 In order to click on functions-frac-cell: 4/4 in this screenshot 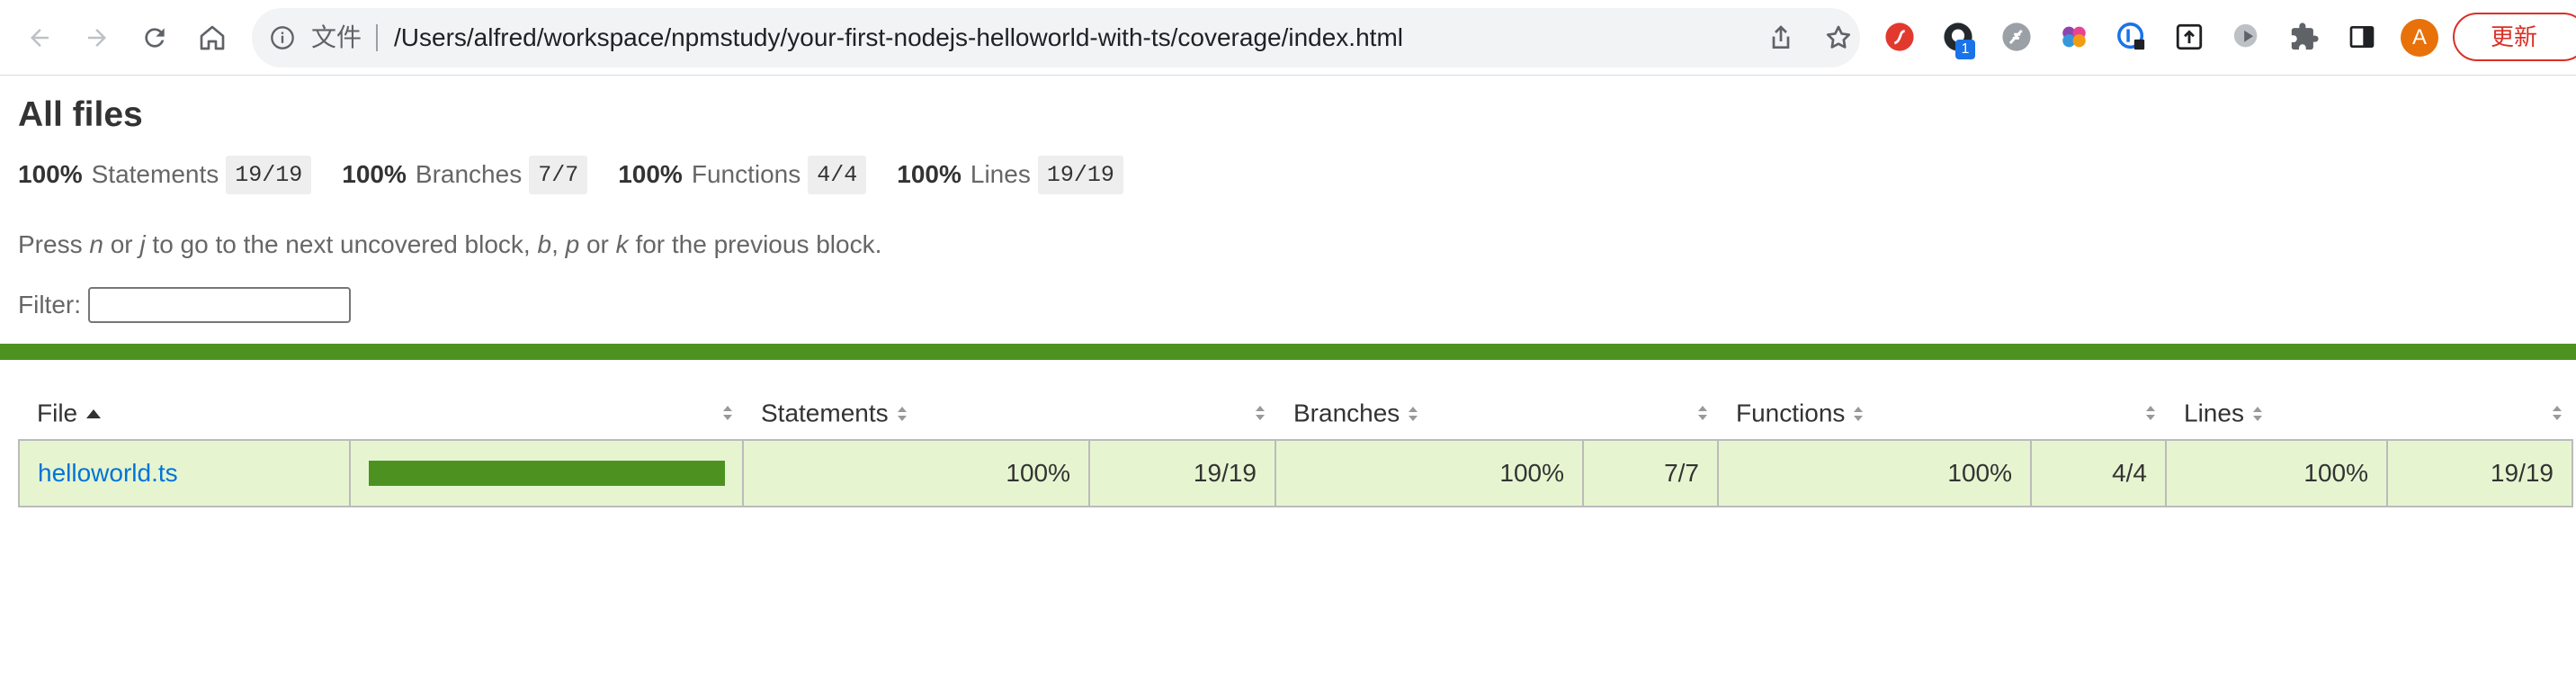, I will do `click(2098, 473)`.